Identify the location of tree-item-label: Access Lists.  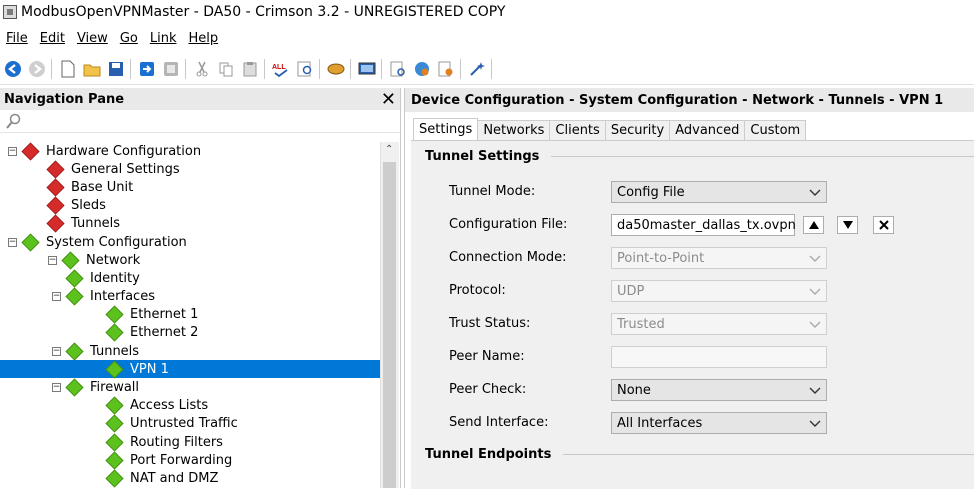
(169, 406).